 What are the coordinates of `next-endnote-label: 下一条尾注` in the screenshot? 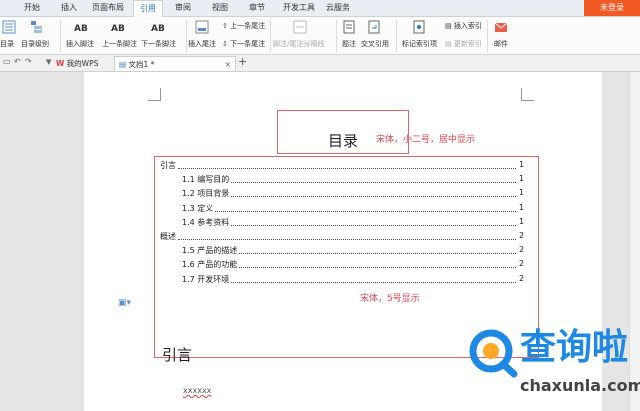 It's located at (248, 44).